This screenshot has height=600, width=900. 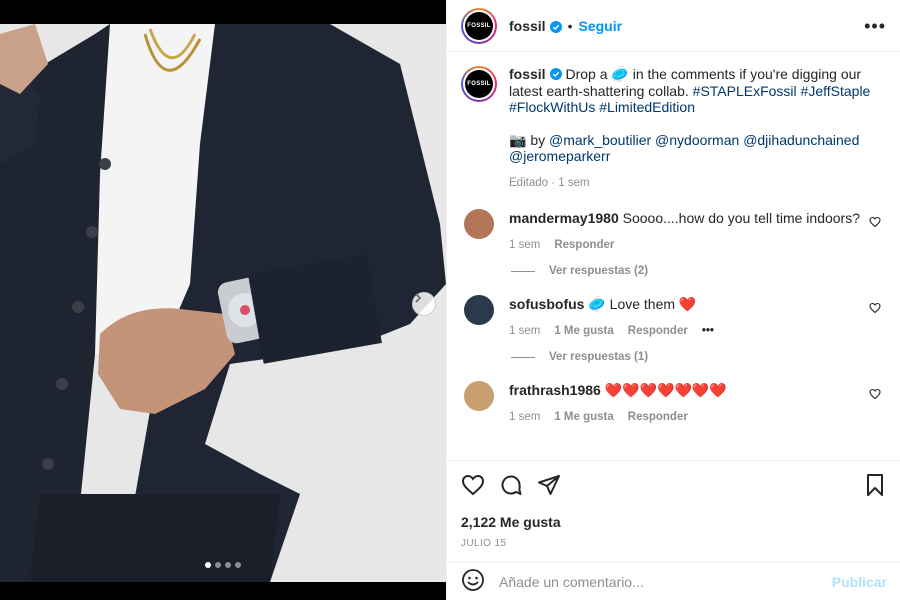 I want to click on comment-username: sofusbofus, so click(x=546, y=304).